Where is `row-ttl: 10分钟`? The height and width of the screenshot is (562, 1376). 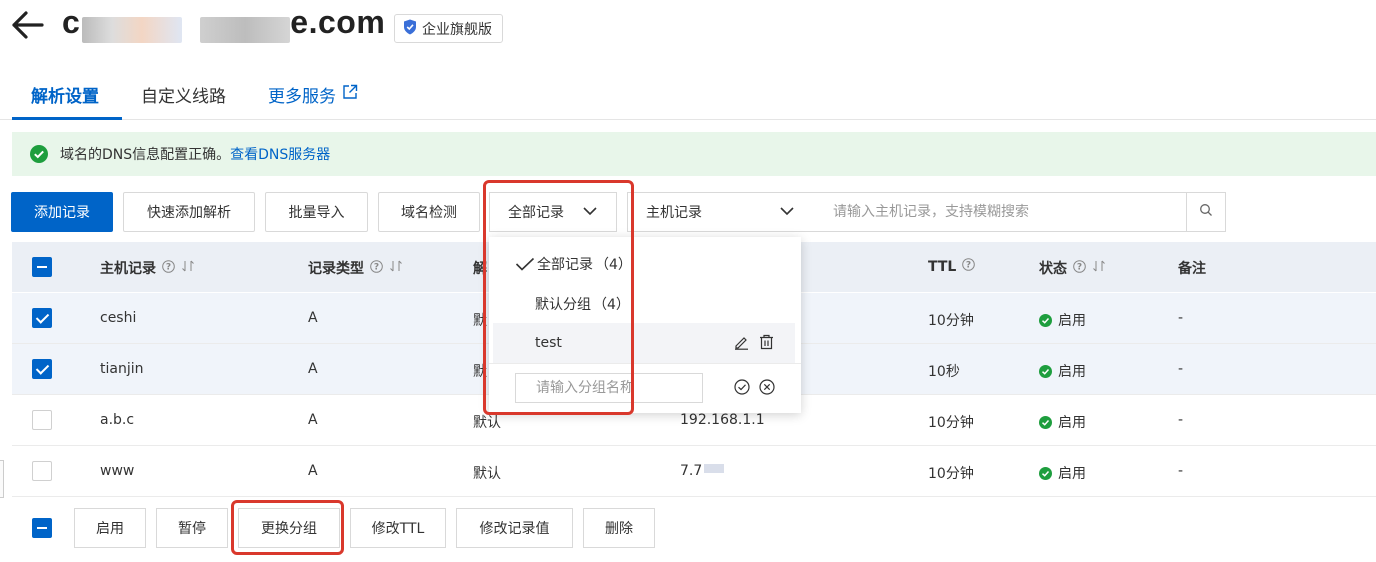 row-ttl: 10分钟 is located at coordinates (951, 423).